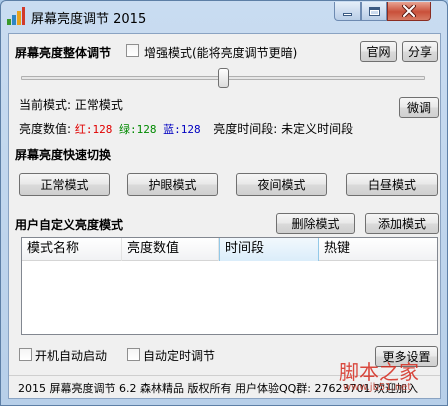 The image size is (448, 406). I want to click on normal-mode-button: 正常模式, so click(64, 184).